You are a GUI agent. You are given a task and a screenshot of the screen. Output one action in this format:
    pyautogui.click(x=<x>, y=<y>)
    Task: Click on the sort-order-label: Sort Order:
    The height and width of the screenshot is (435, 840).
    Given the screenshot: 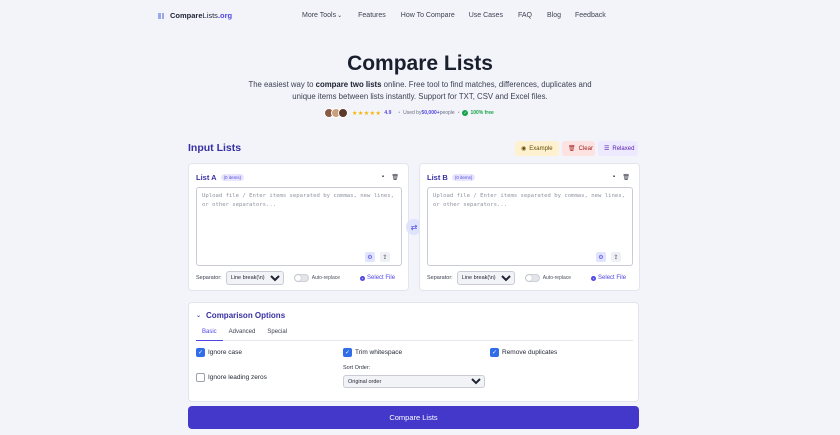 What is the action you would take?
    pyautogui.click(x=357, y=368)
    